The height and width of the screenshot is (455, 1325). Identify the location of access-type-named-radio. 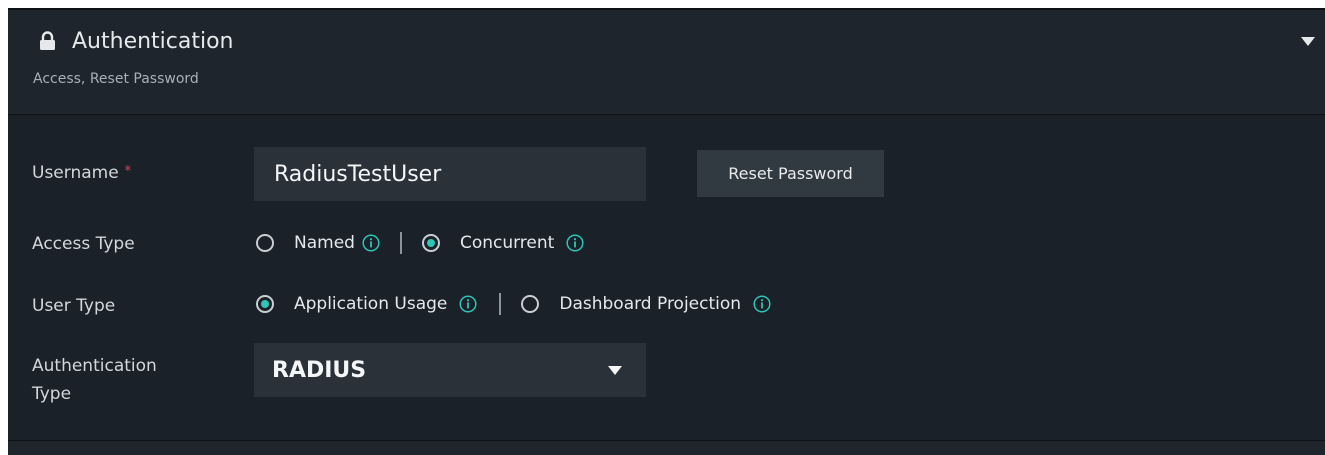
(265, 243).